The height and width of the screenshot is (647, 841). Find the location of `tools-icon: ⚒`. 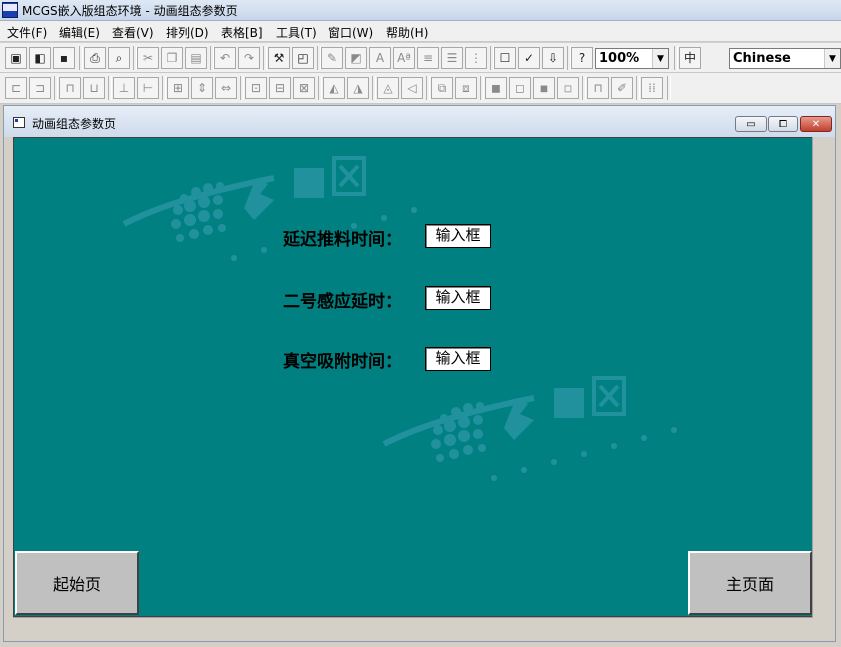

tools-icon: ⚒ is located at coordinates (279, 58).